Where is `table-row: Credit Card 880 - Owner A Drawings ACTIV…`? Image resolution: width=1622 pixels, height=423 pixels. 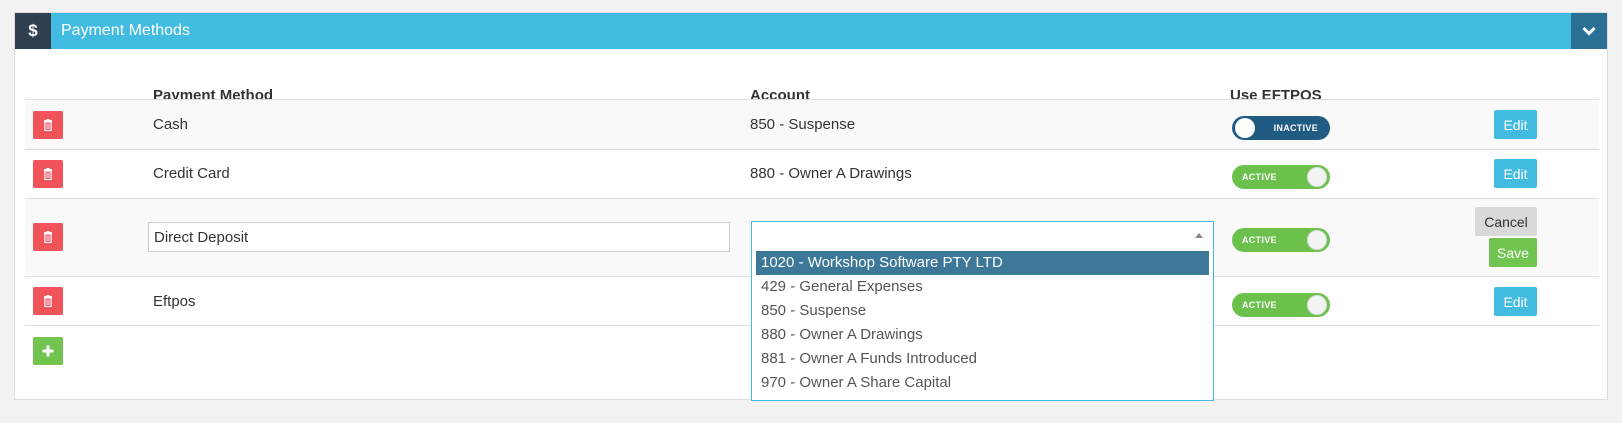 table-row: Credit Card 880 - Owner A Drawings ACTIV… is located at coordinates (812, 173).